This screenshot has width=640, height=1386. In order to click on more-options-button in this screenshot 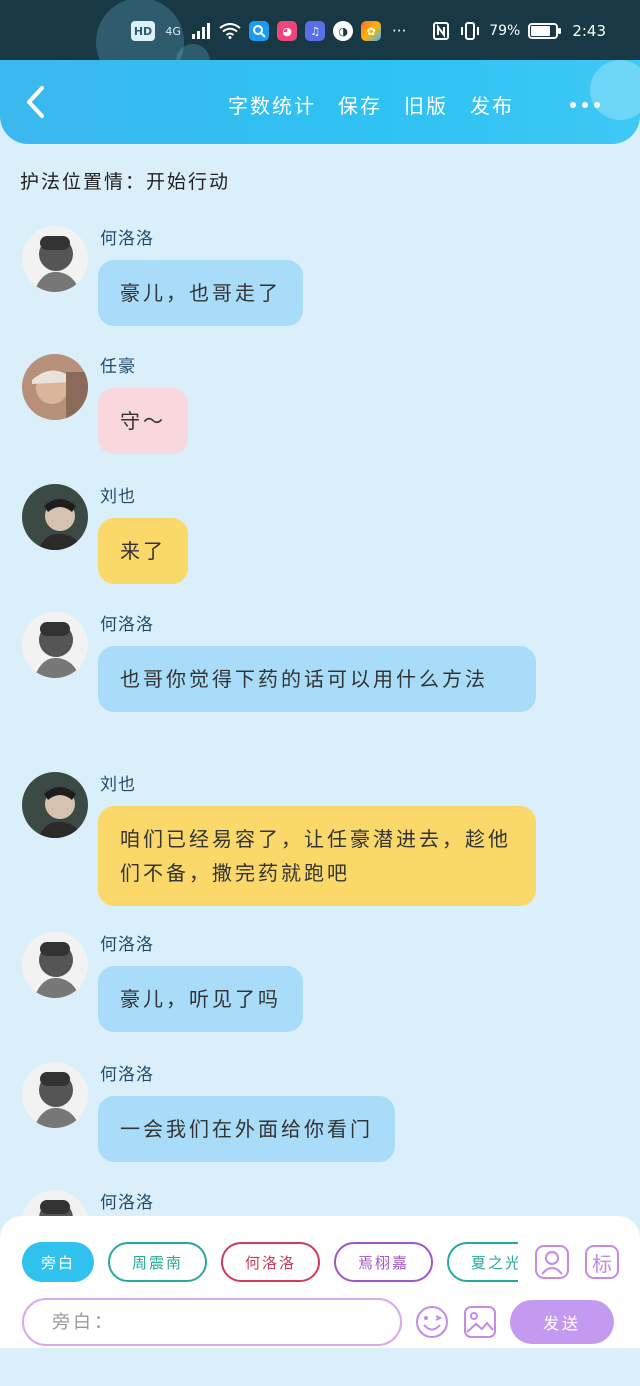, I will do `click(585, 105)`.